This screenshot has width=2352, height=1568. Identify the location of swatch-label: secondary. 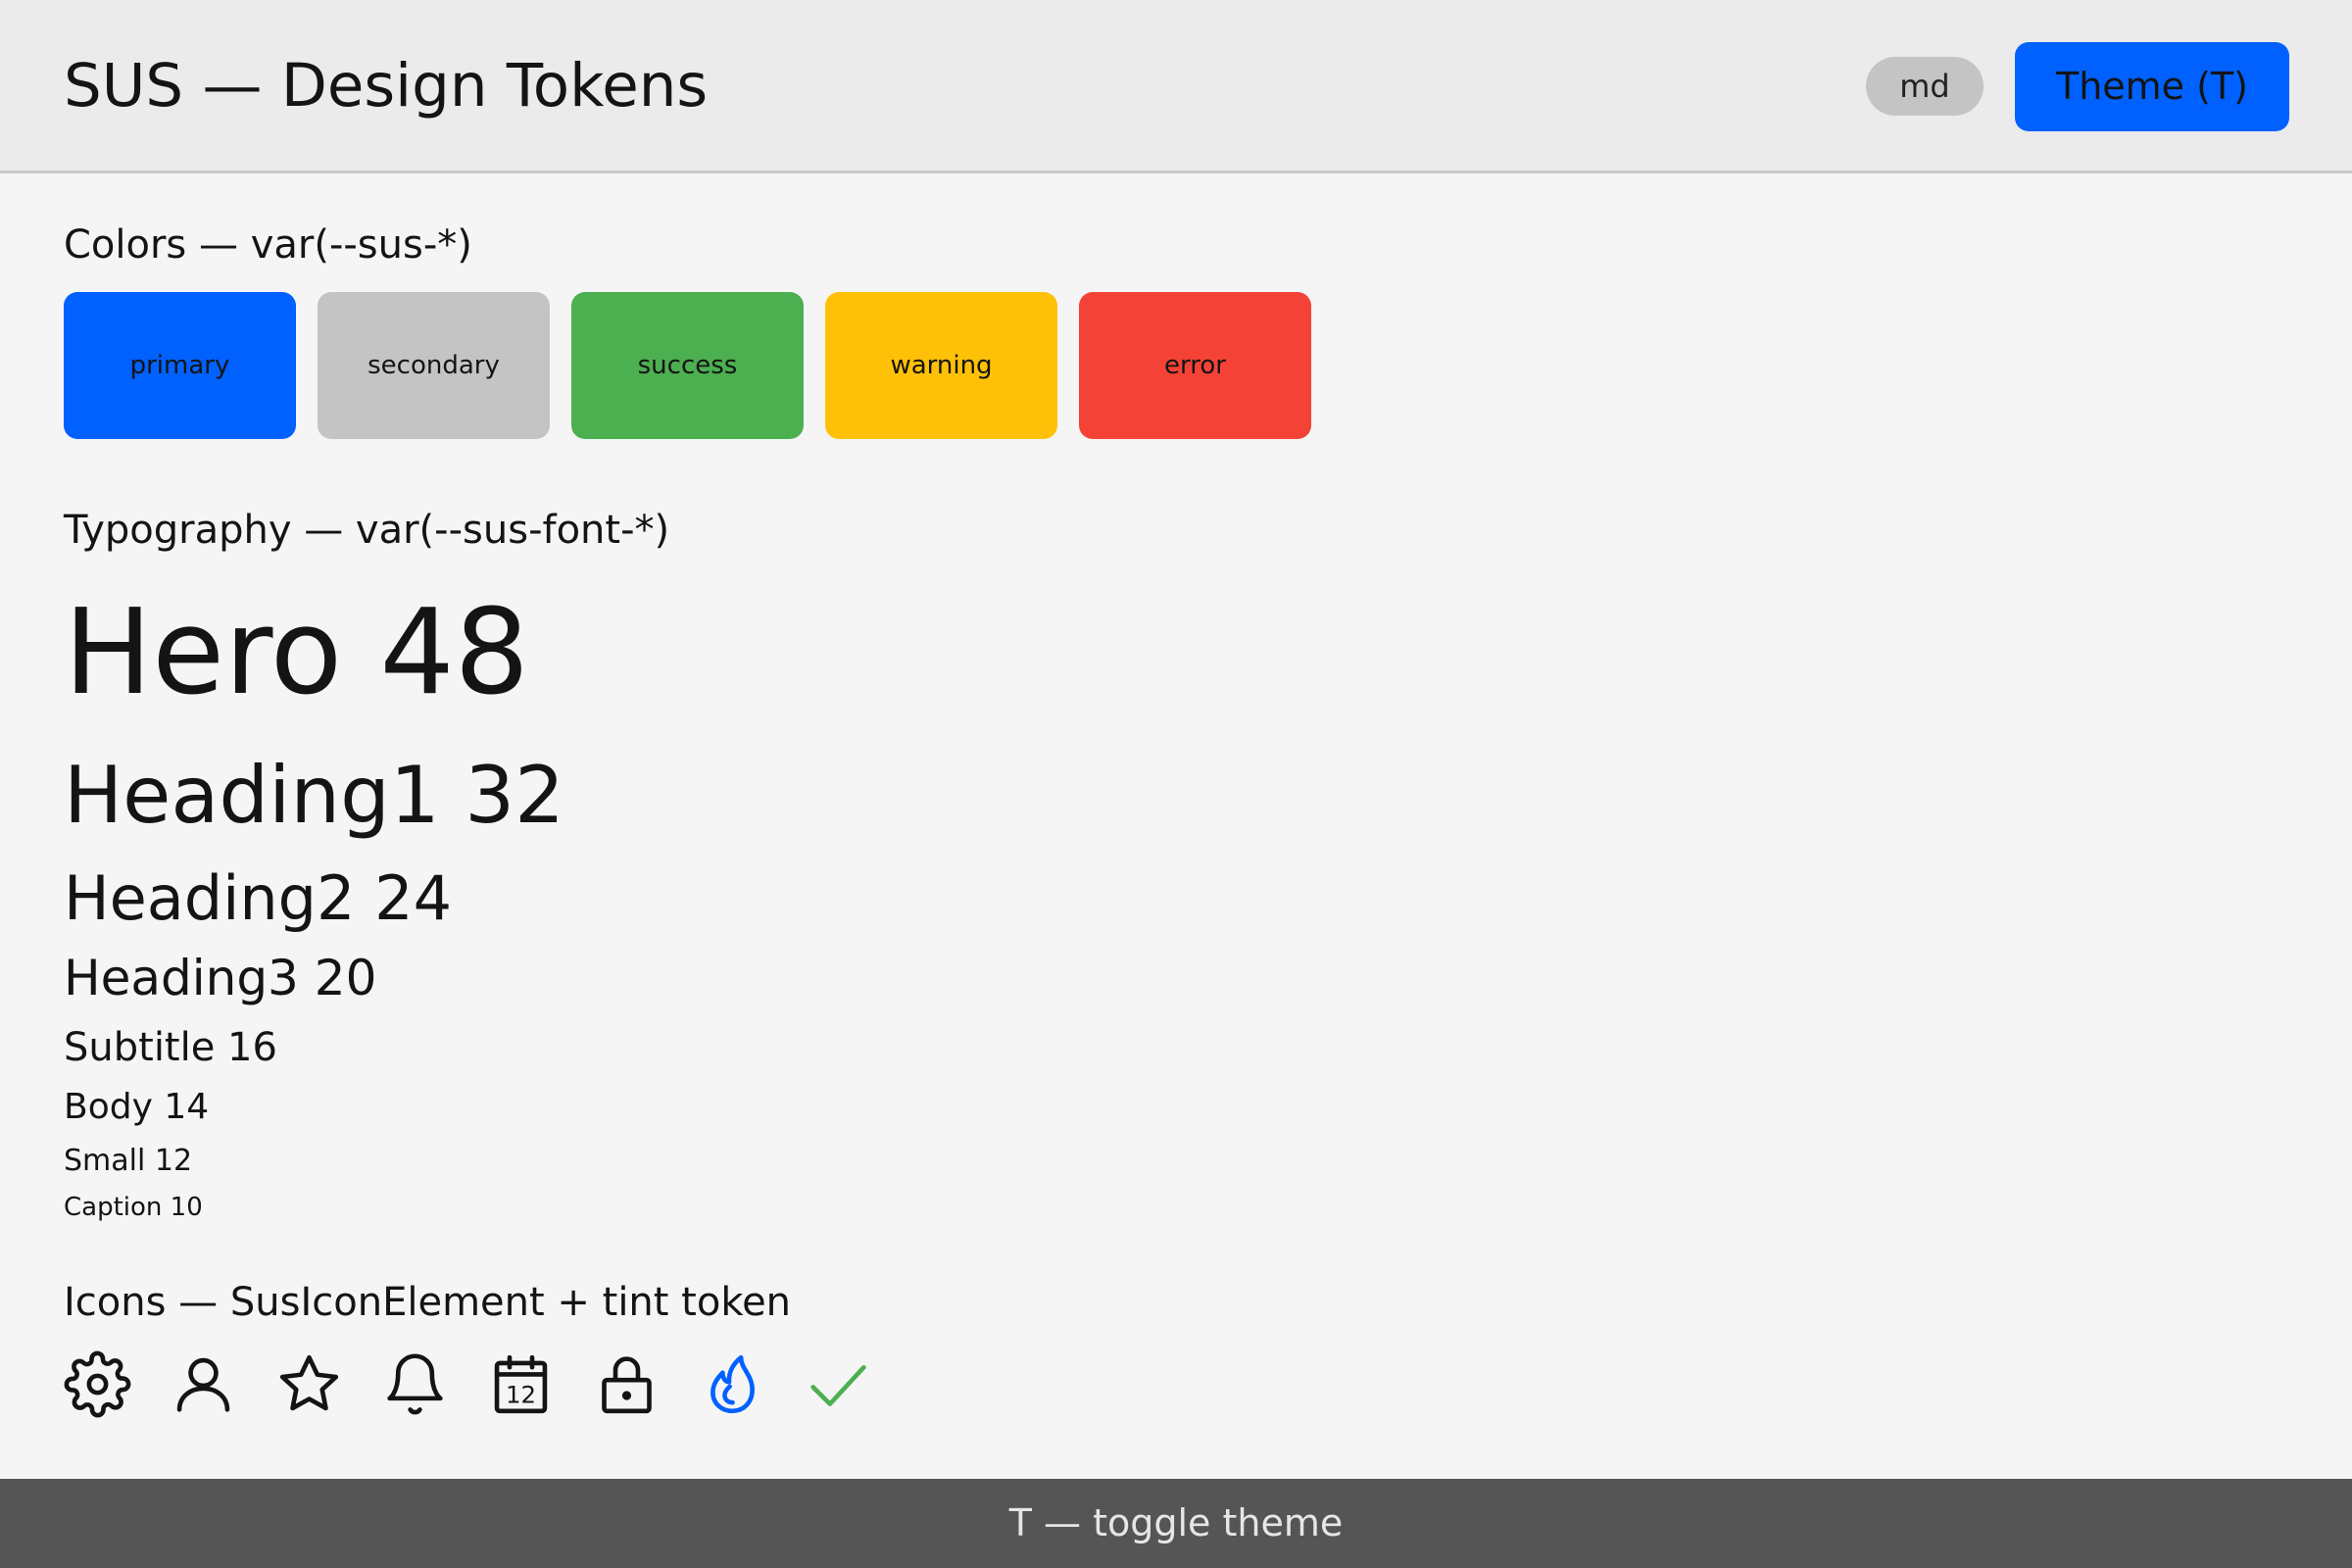
(434, 365).